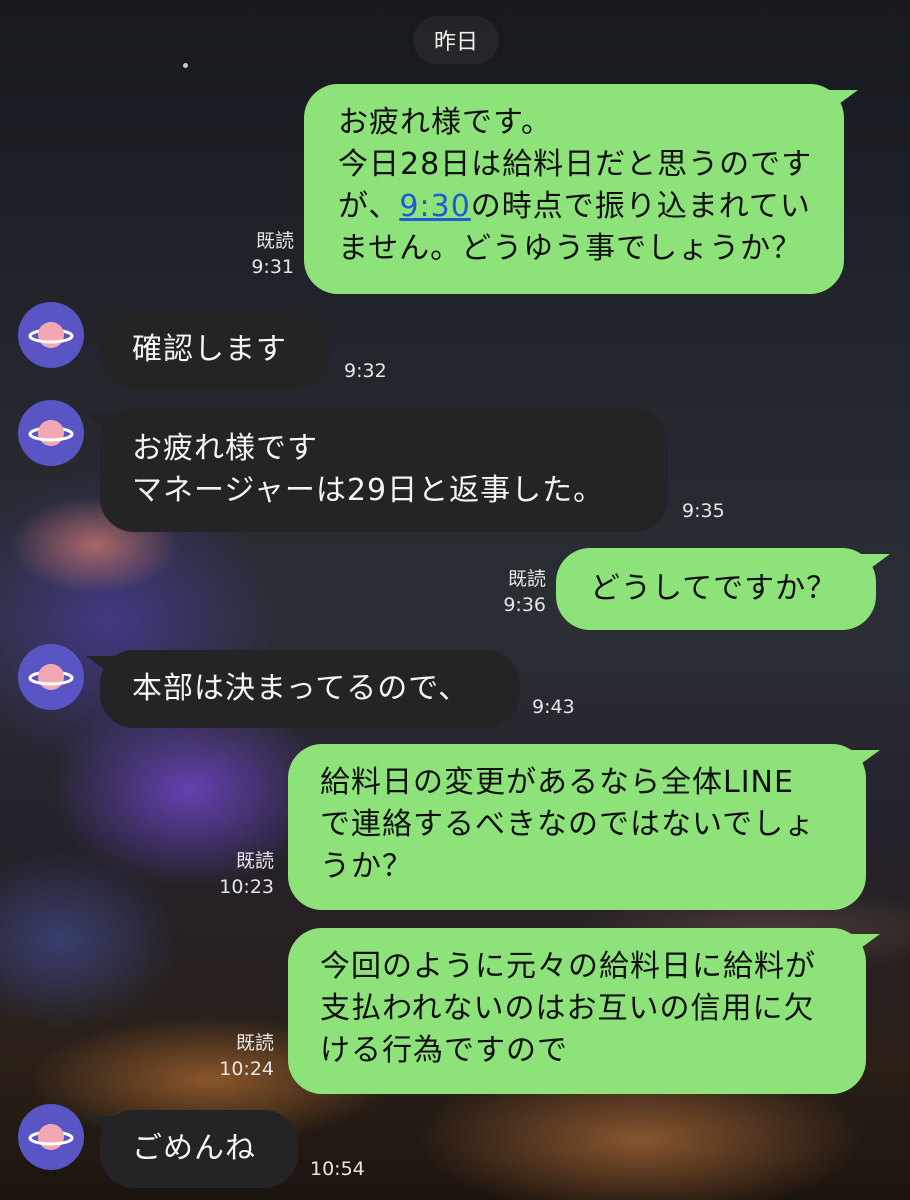 Image resolution: width=910 pixels, height=1200 pixels. Describe the element at coordinates (568, 824) in the screenshot. I see `message-text: 給料日の変更があるなら全体LINE で連絡するべきなのではないでしょ うか？` at that location.